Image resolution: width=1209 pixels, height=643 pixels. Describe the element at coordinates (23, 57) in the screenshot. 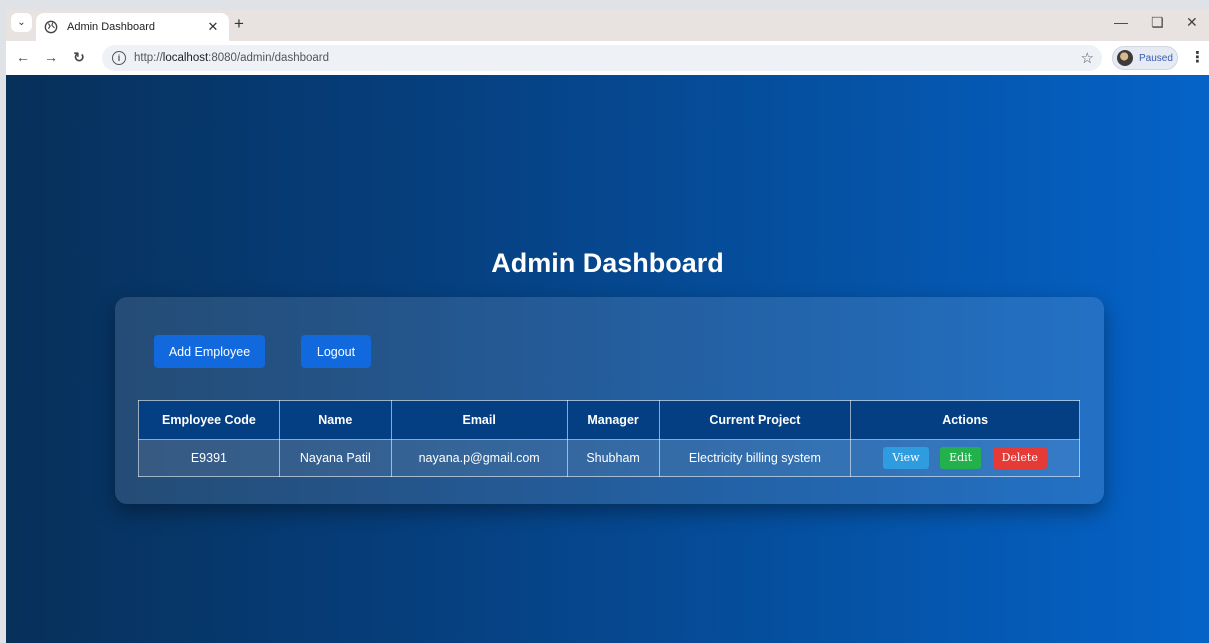

I see `back-arrow-icon: ←` at that location.